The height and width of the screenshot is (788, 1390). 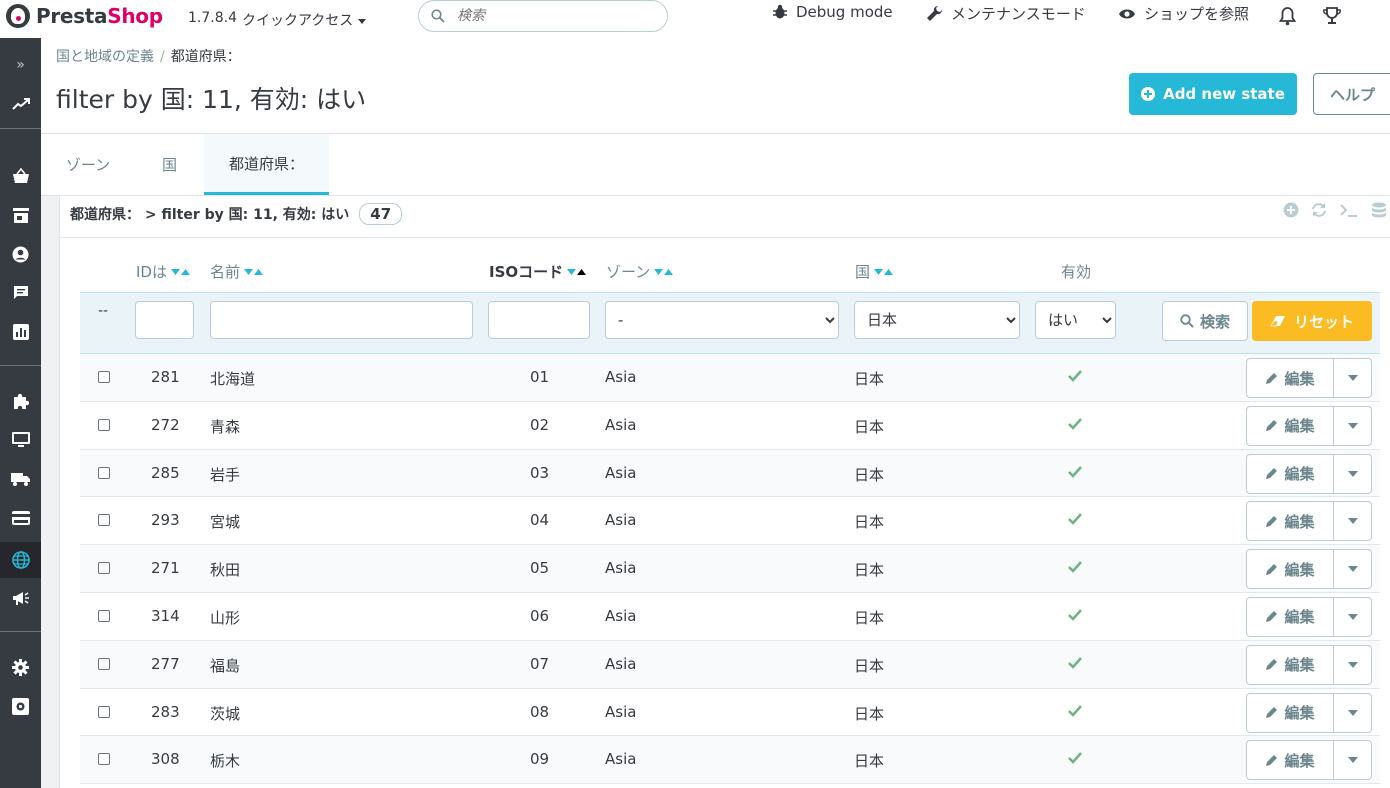 What do you see at coordinates (165, 663) in the screenshot?
I see `cell-id: 277` at bounding box center [165, 663].